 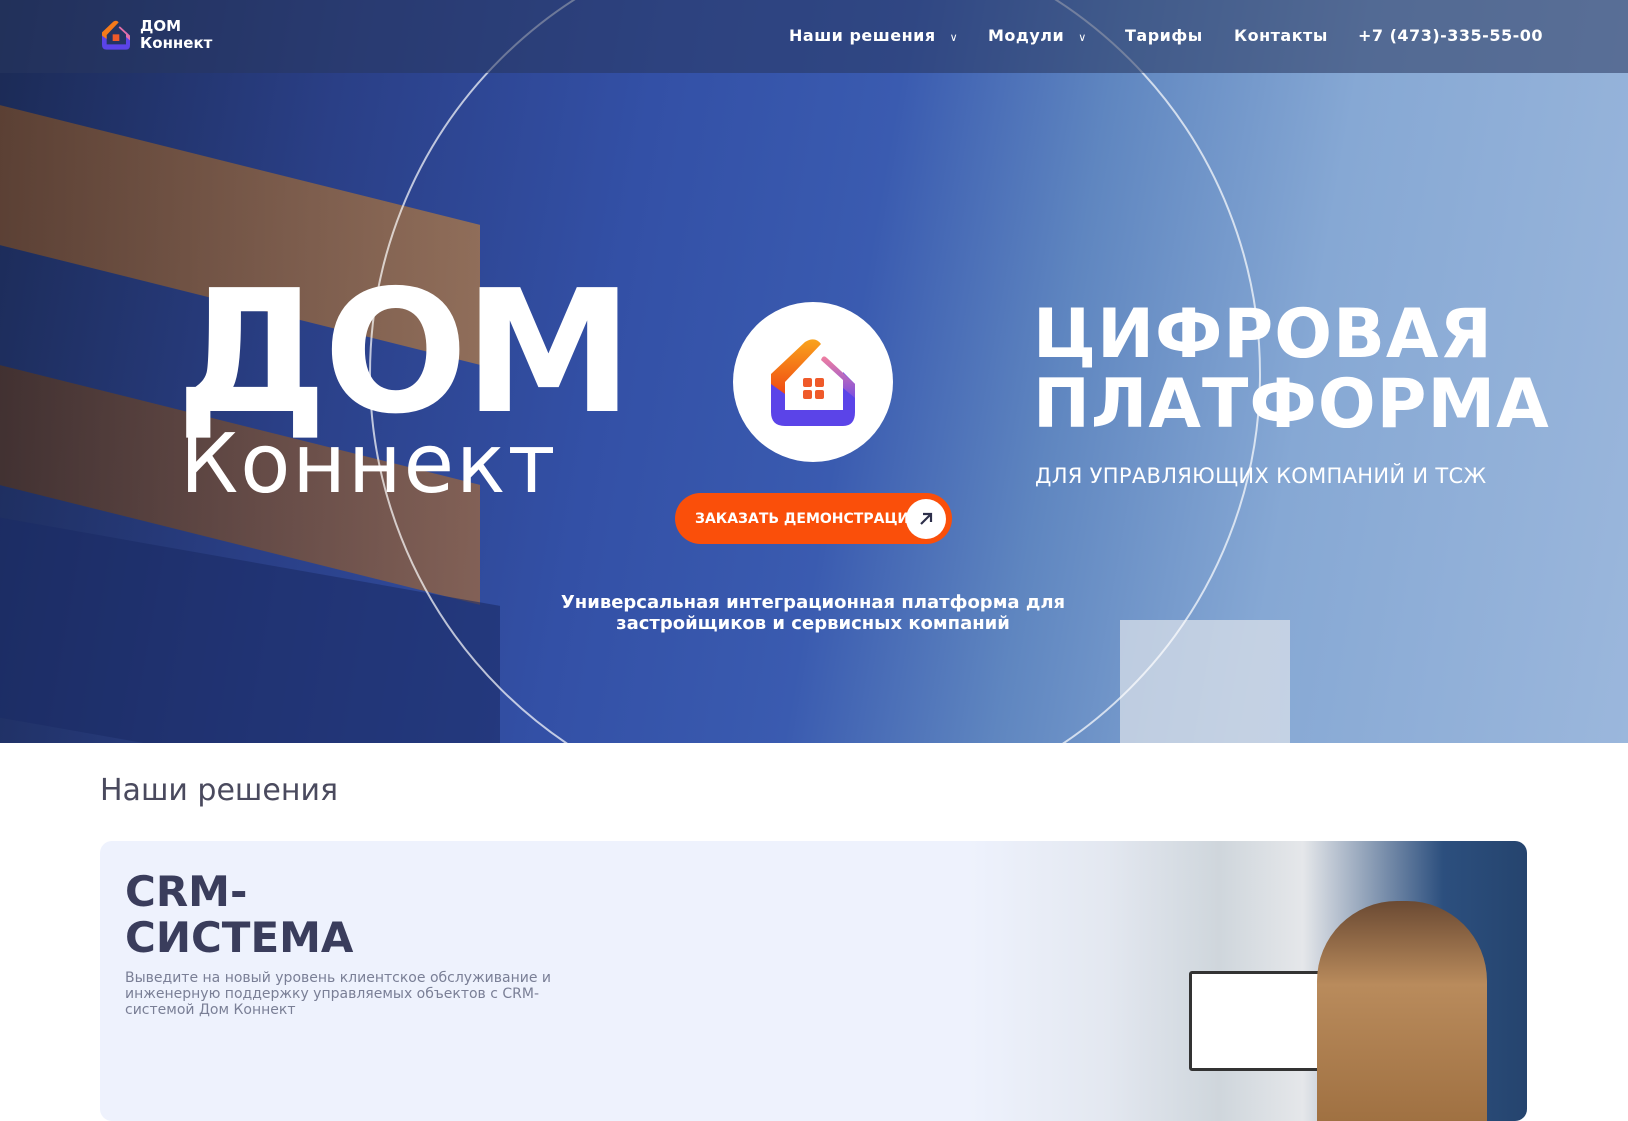 I want to click on nav-contacts: Контакты, so click(x=1281, y=35).